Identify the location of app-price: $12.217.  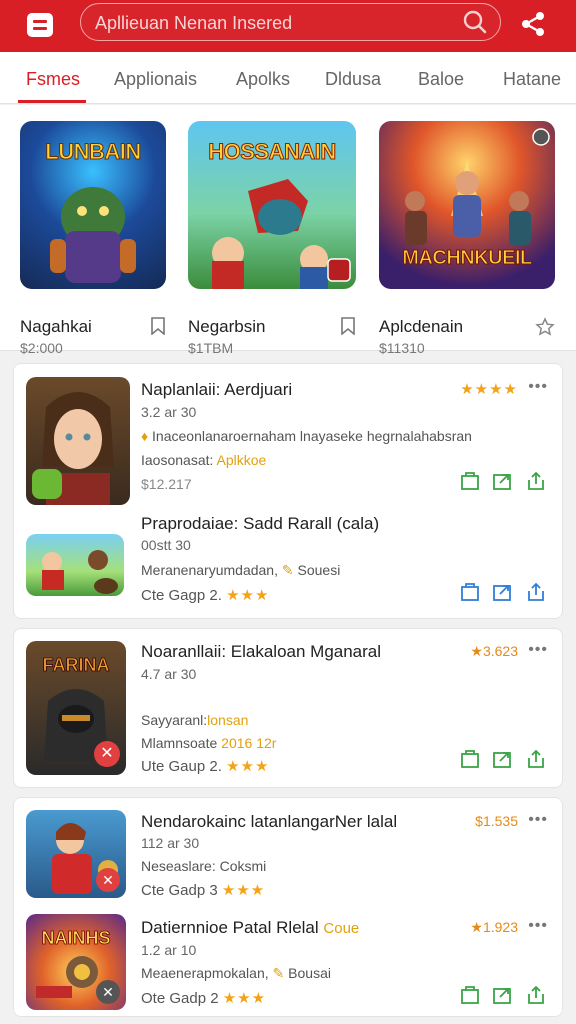
(166, 484).